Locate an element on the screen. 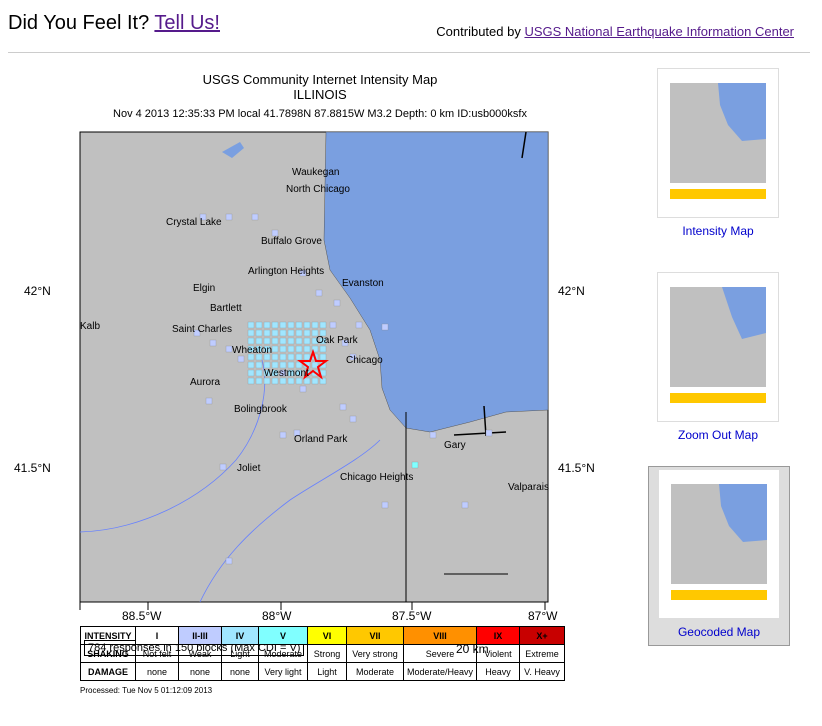  city-label: Chicago Heights is located at coordinates (377, 477).